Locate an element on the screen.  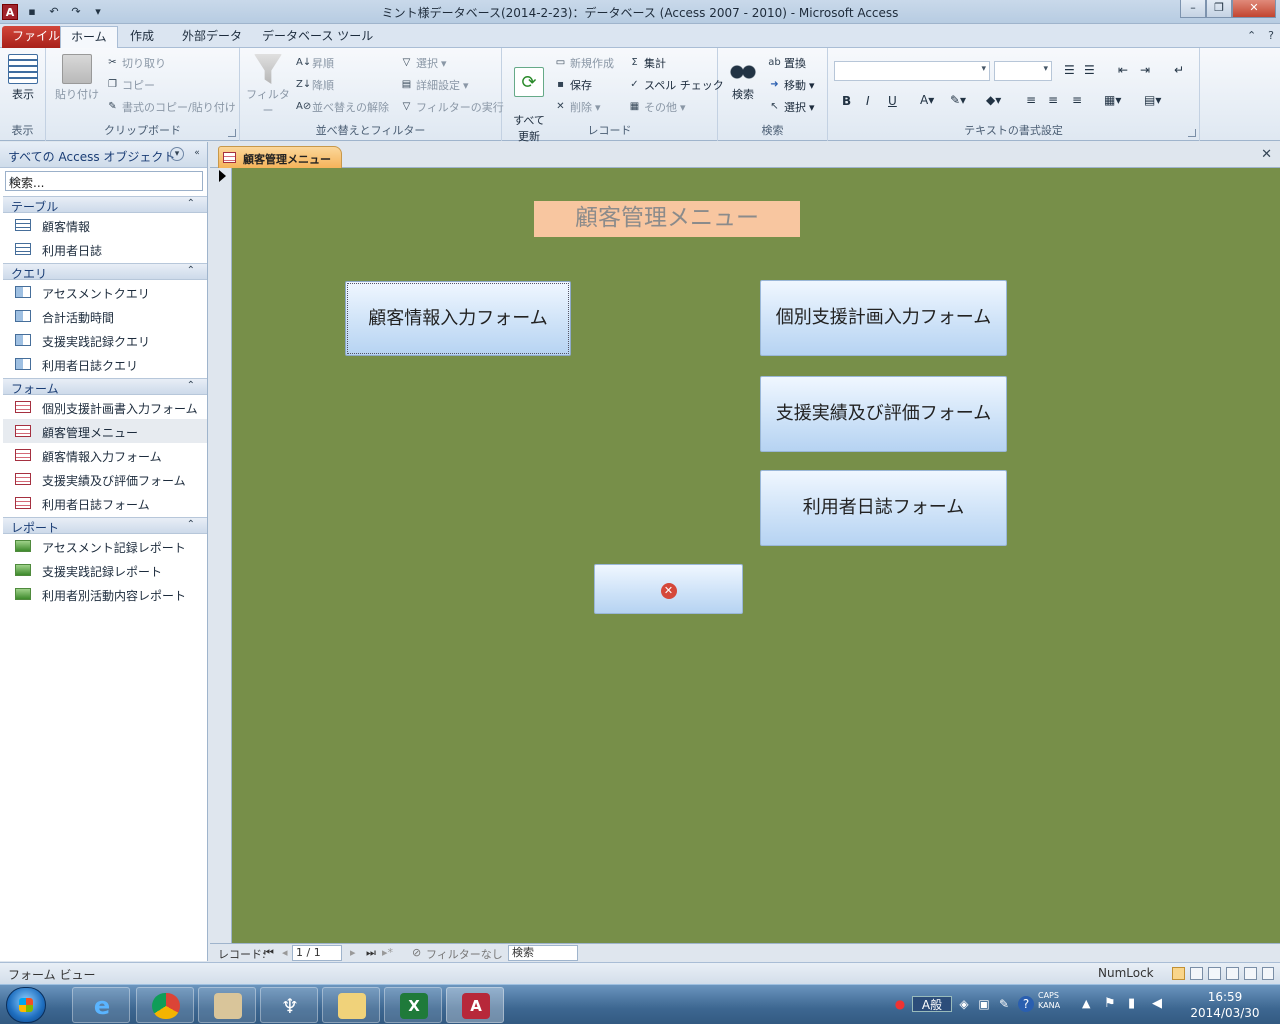
taskbar-app2: ♆ is located at coordinates (289, 1005).